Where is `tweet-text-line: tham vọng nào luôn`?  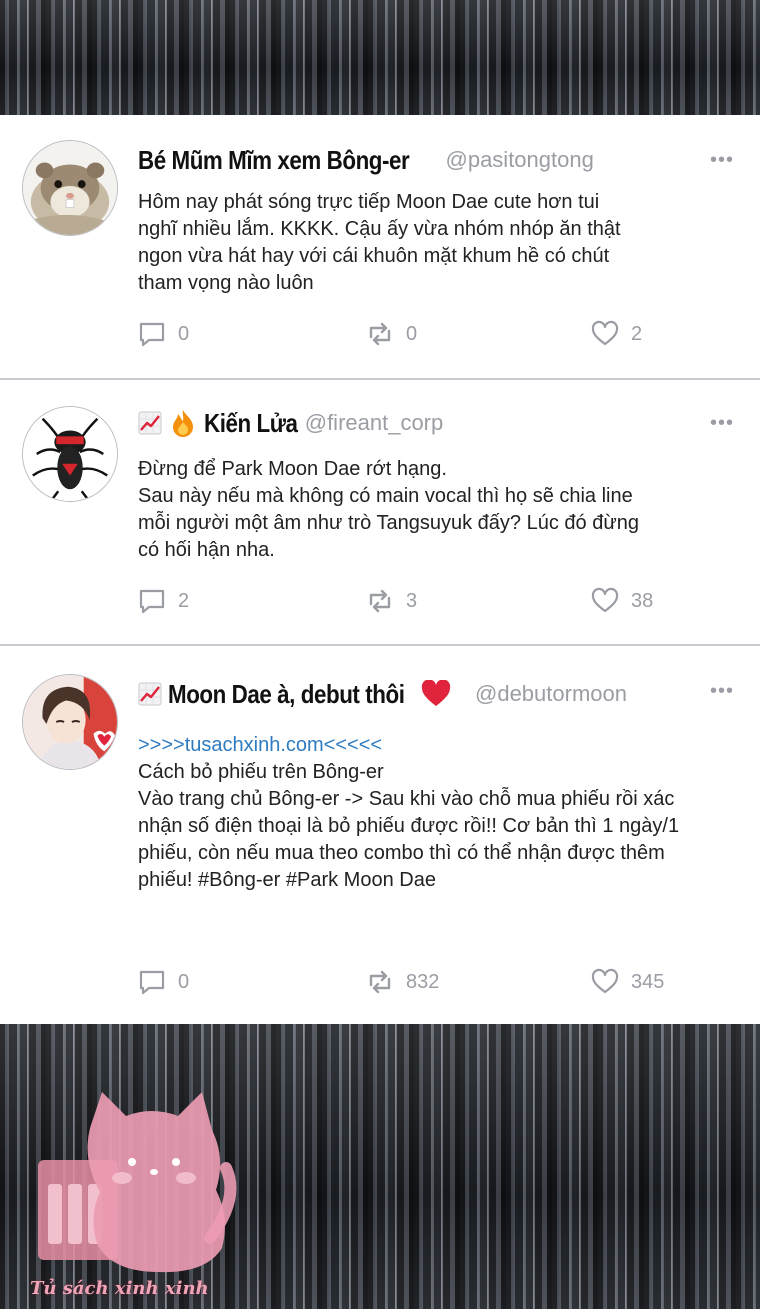
tweet-text-line: tham vọng nào luôn is located at coordinates (226, 283).